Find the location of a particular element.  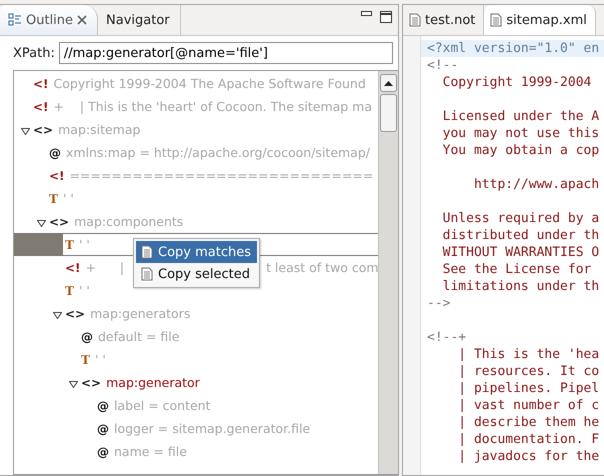

node-label: Copyright 1999-2004 The Apache Software Found is located at coordinates (210, 83).